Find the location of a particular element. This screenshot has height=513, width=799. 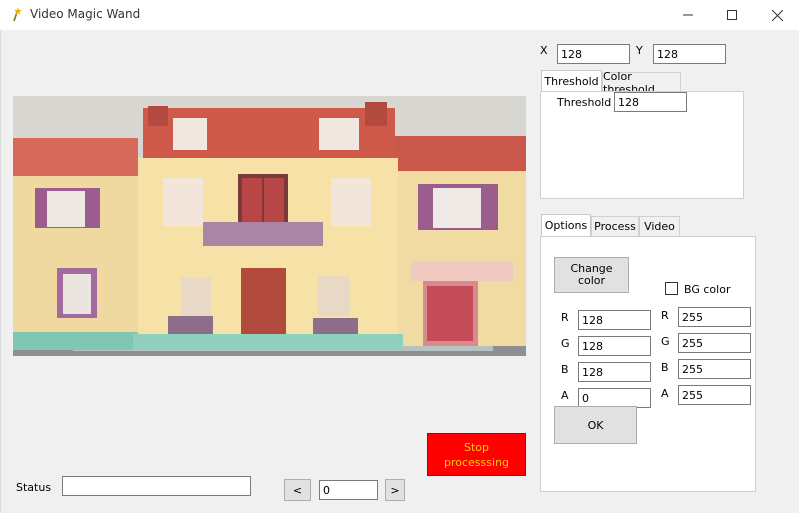

tab-process: Process is located at coordinates (615, 226).